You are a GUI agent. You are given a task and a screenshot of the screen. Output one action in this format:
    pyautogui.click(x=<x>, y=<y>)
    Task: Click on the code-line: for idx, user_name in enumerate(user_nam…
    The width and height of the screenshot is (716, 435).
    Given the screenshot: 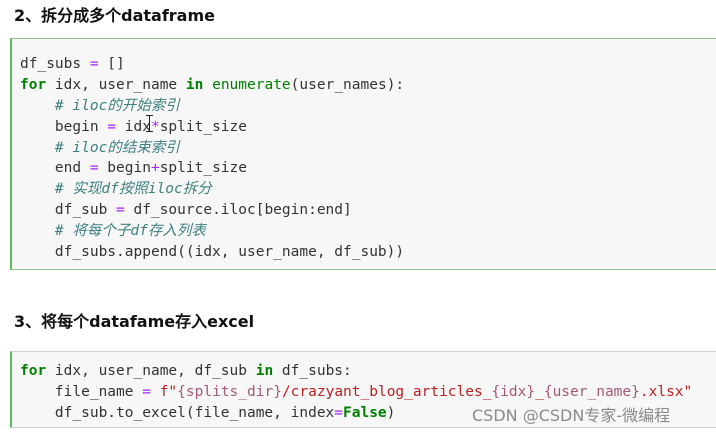 What is the action you would take?
    pyautogui.click(x=212, y=85)
    